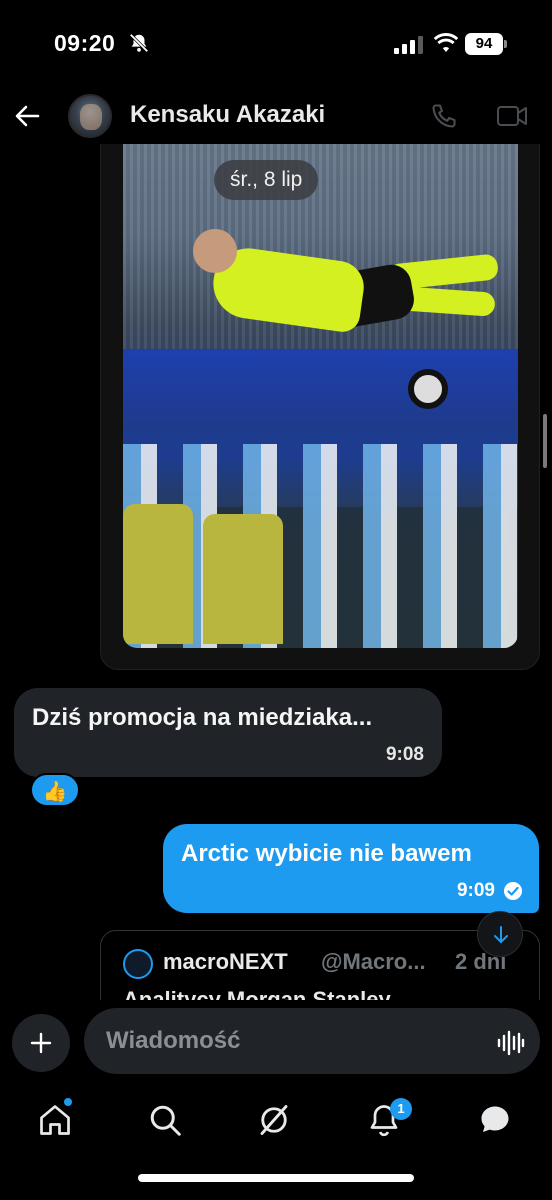  I want to click on message-time: 9:08, so click(404, 754).